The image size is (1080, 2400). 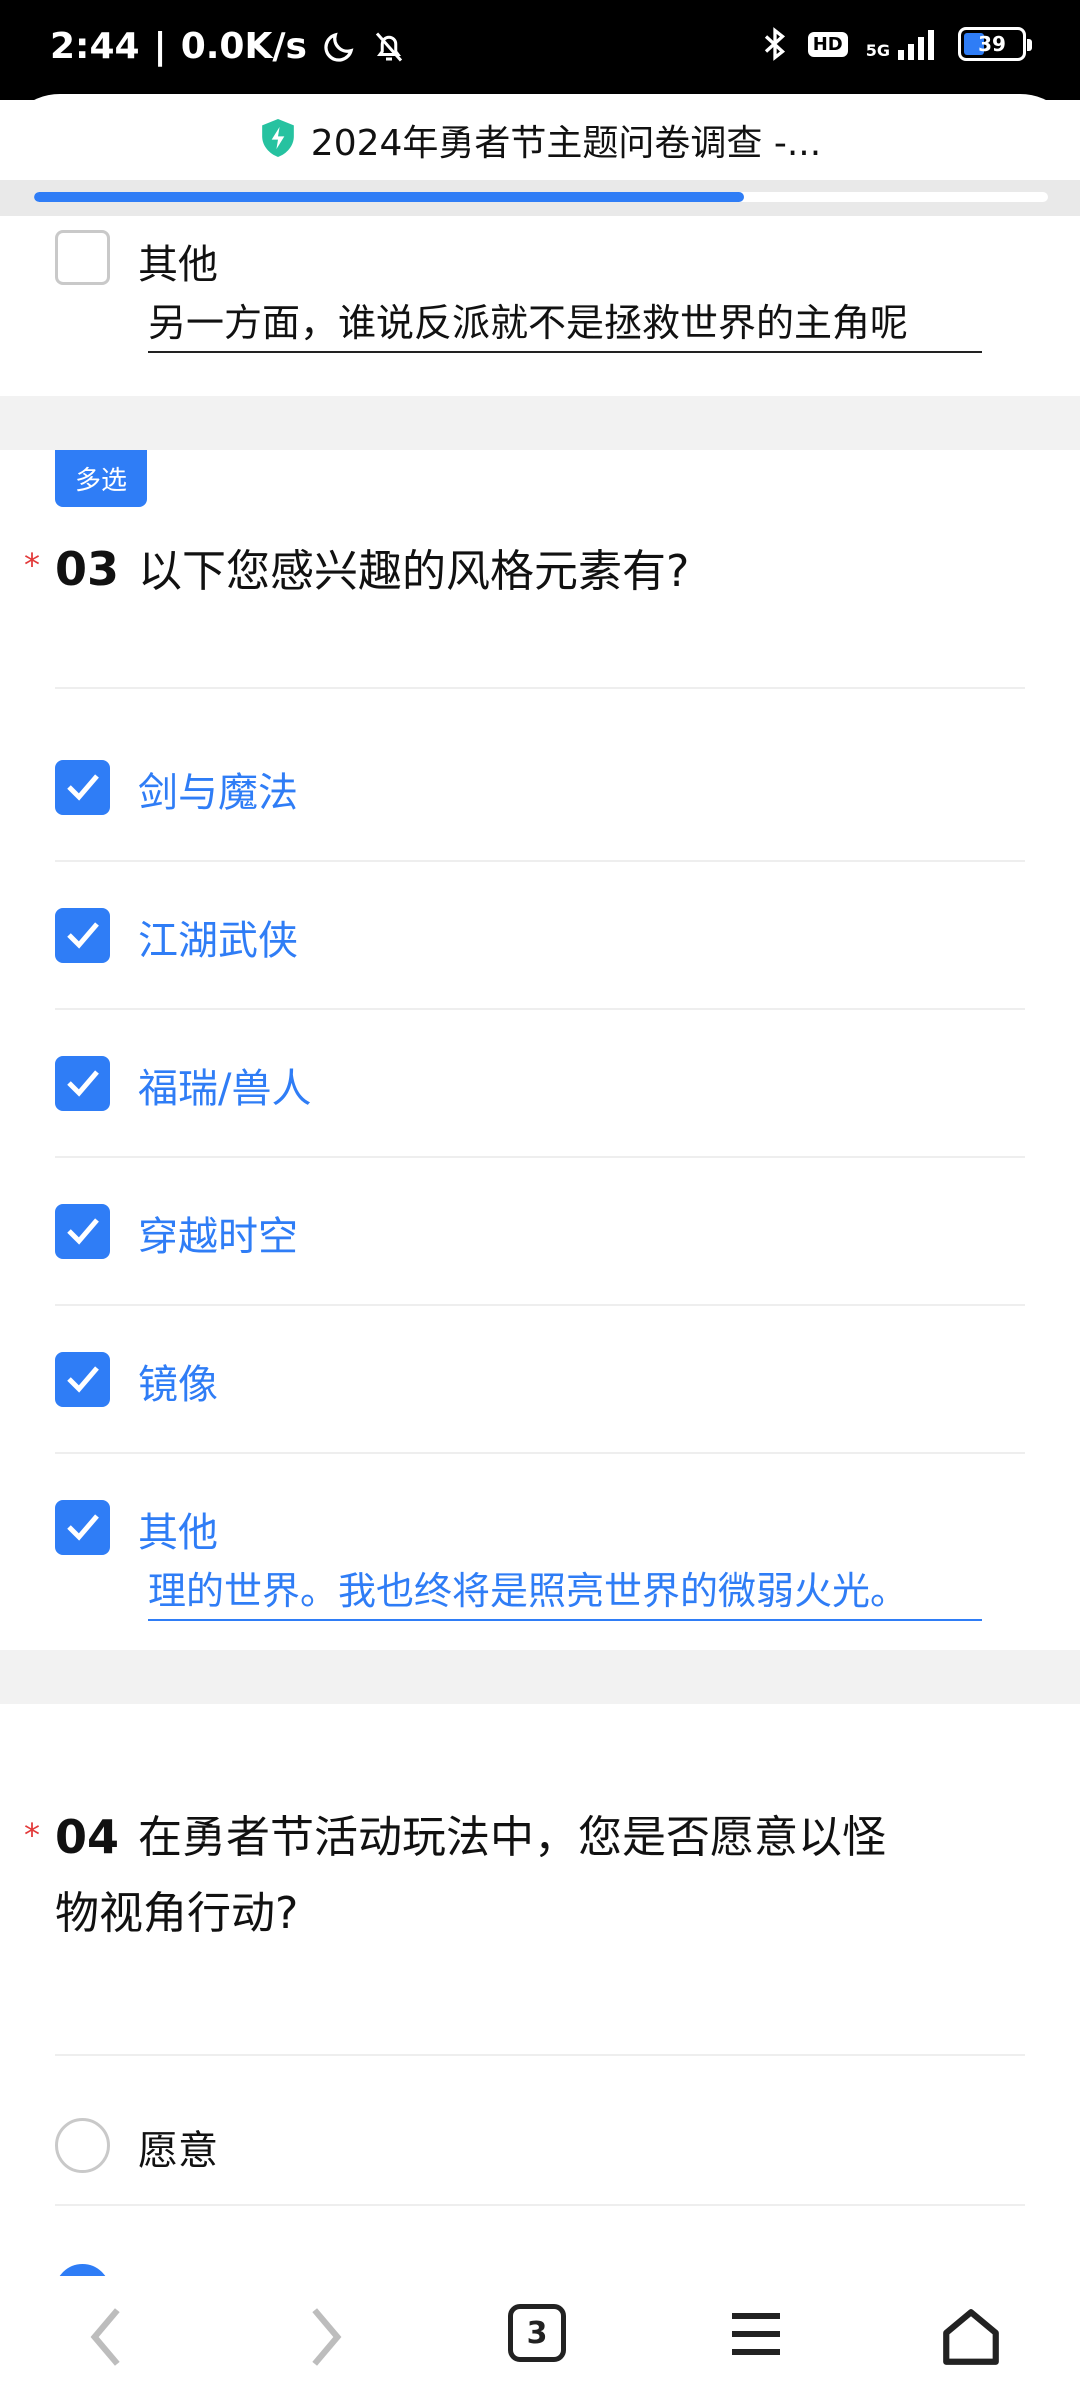 What do you see at coordinates (414, 571) in the screenshot?
I see `question-text: 以下您感兴趣的风格元素有?` at bounding box center [414, 571].